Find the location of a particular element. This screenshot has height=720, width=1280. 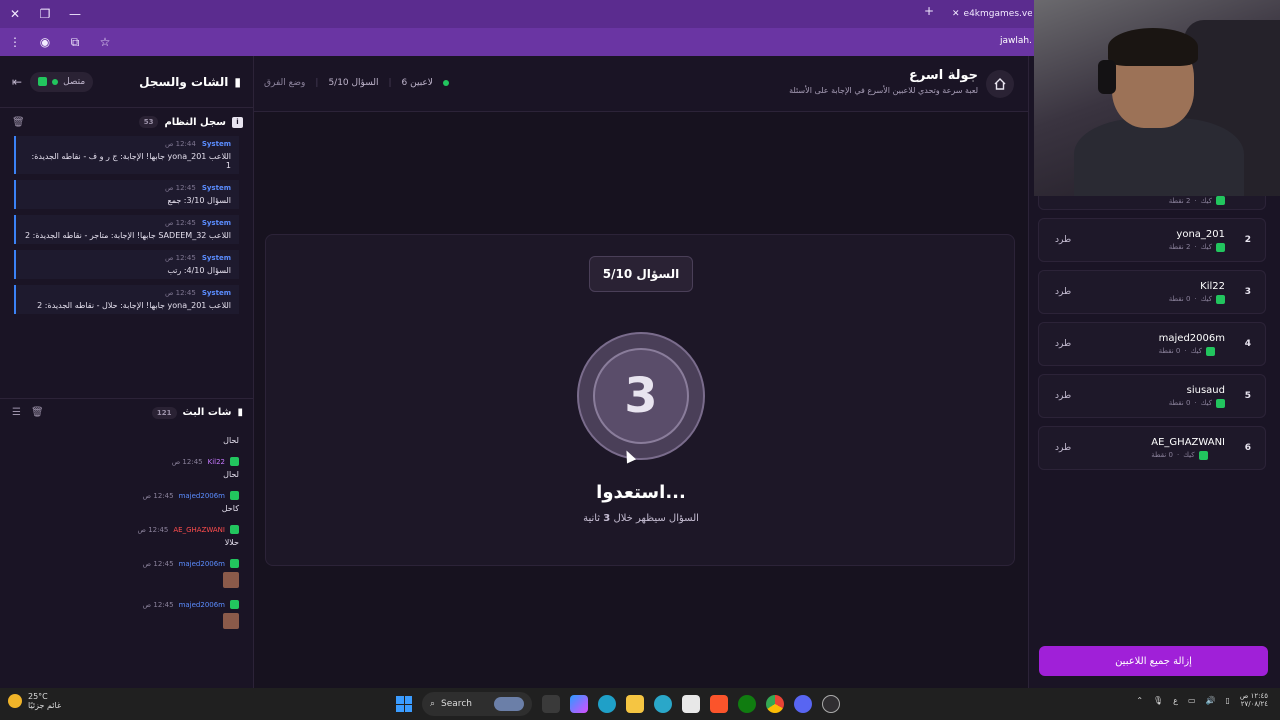

player-info: Kil22 كيك · 0 نقطة is located at coordinates (1196, 292).